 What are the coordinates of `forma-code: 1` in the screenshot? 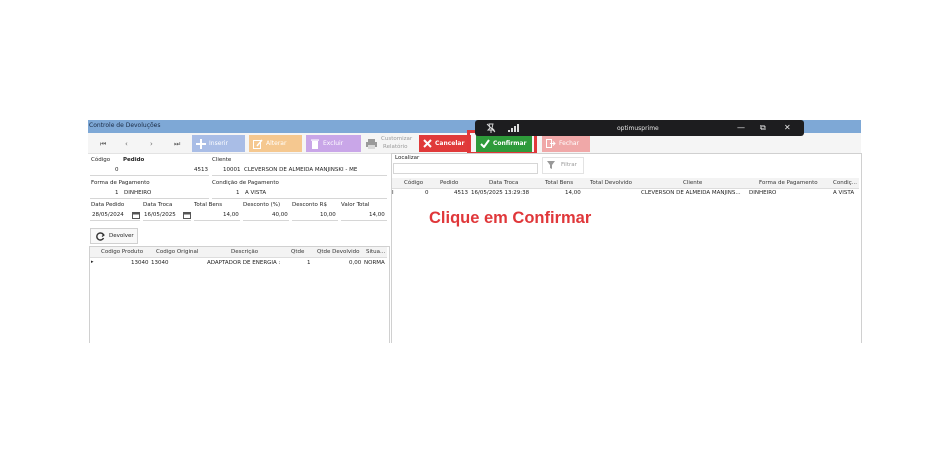 It's located at (117, 193).